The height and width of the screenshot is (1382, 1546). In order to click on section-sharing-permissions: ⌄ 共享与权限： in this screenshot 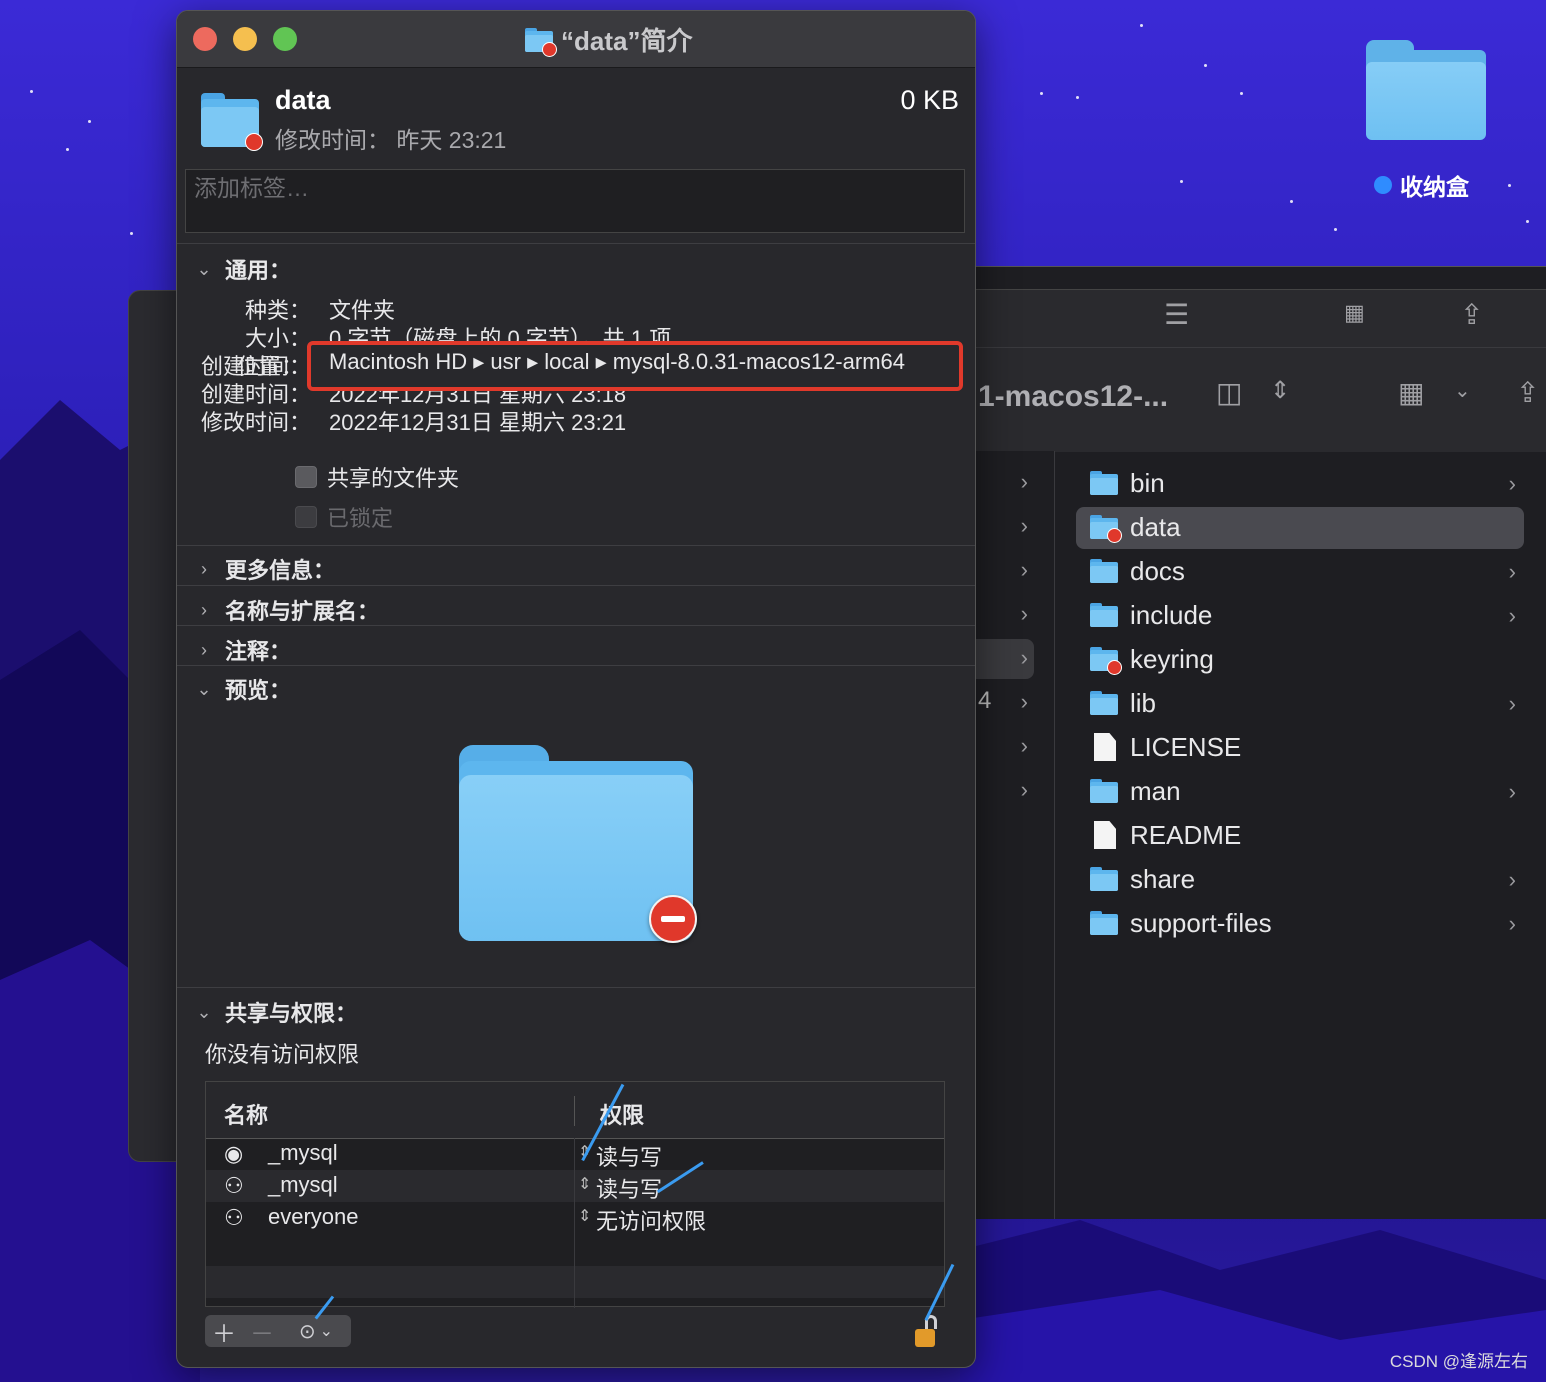, I will do `click(275, 1012)`.